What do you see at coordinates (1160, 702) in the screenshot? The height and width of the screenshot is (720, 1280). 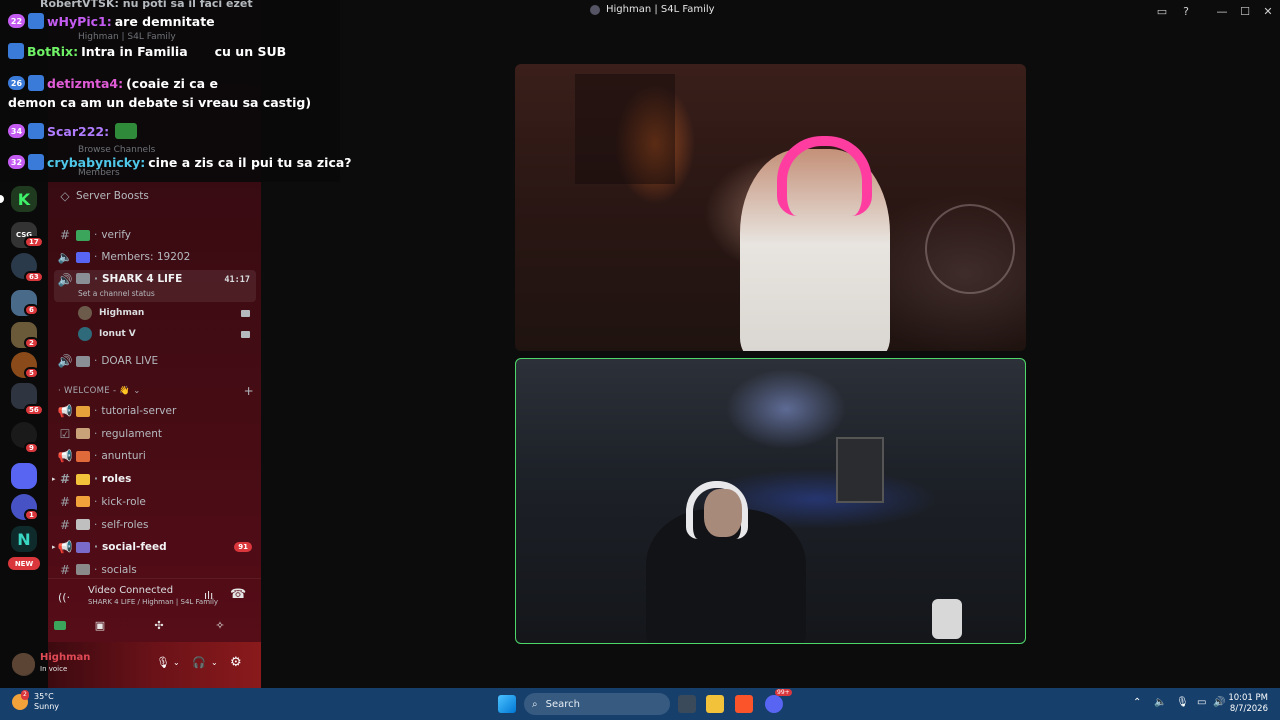 I see `speaker-icon: 🔈` at bounding box center [1160, 702].